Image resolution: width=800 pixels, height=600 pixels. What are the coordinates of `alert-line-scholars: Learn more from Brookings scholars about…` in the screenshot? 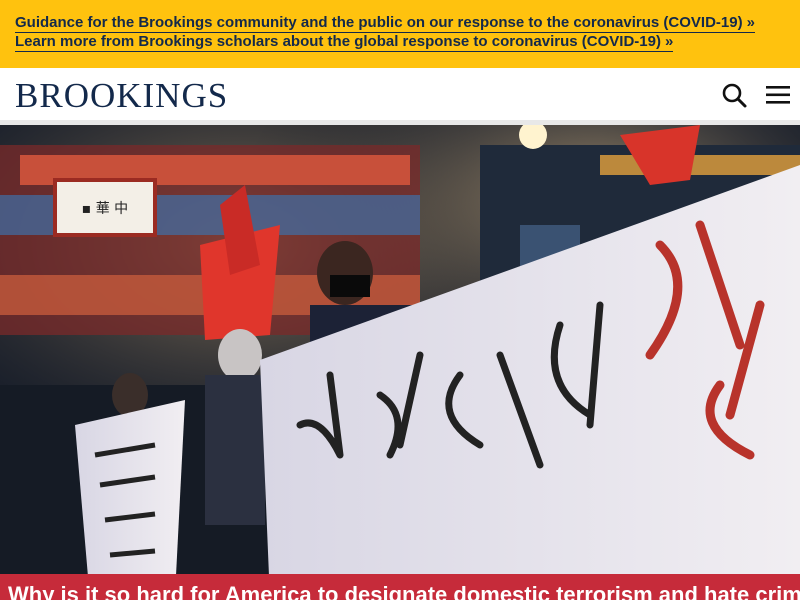 It's located at (400, 42).